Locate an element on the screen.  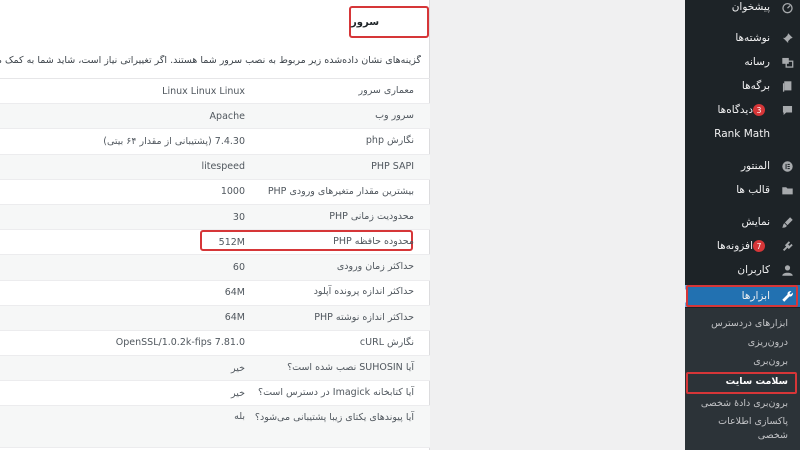
table-row: نگارش cURL OpenSSL/1.0.2k-fips 7.81.0 is located at coordinates (215, 344).